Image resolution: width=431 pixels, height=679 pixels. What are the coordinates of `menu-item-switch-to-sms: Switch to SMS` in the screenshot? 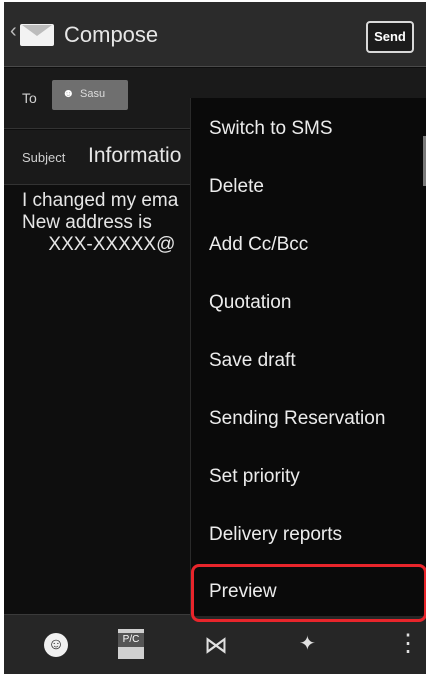 It's located at (308, 129).